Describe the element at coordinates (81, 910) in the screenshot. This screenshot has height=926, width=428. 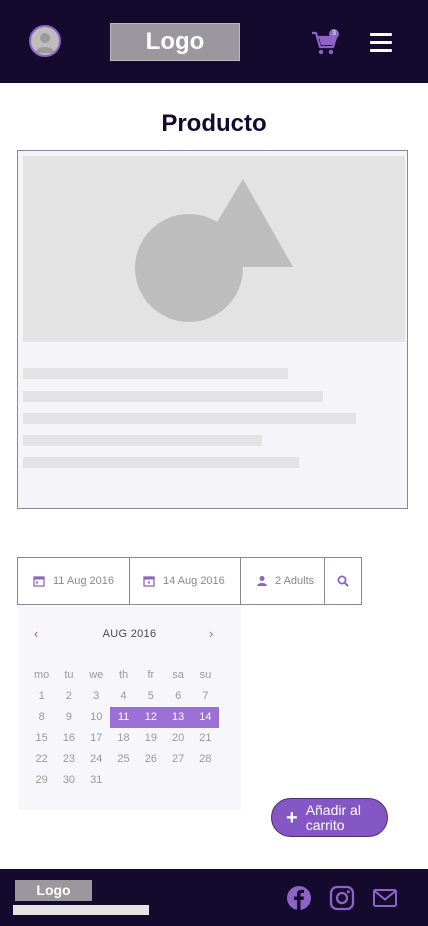
I see `footer-text-placeholder` at that location.